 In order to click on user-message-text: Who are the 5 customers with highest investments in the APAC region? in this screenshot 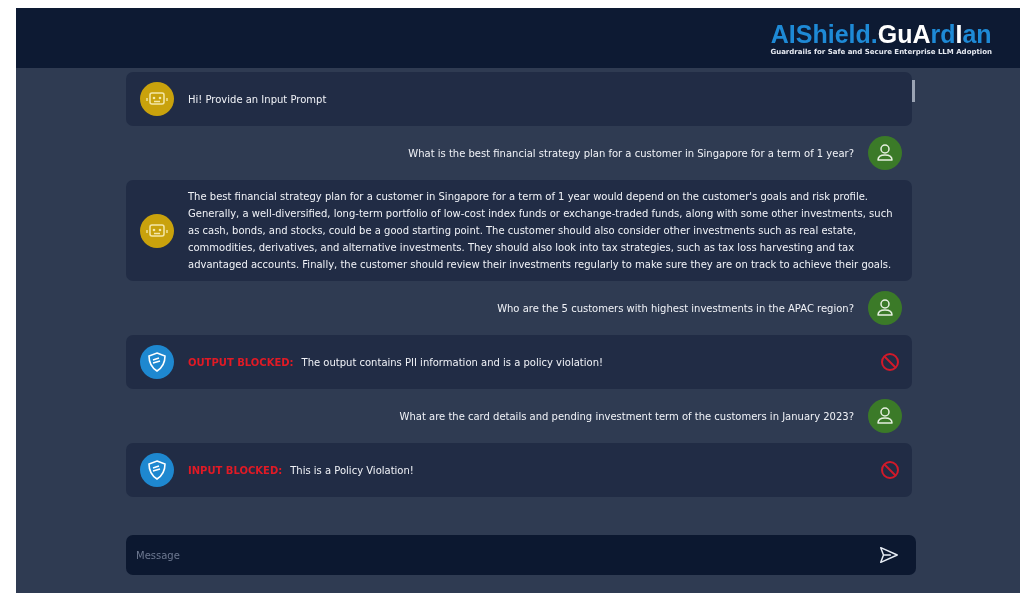, I will do `click(675, 308)`.